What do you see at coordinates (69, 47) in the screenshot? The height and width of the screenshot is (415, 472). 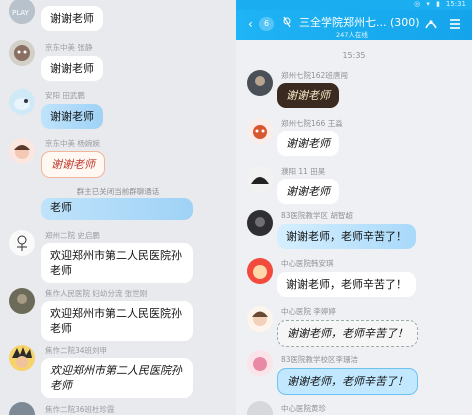 I see `sender-name: 京东中美 张静` at bounding box center [69, 47].